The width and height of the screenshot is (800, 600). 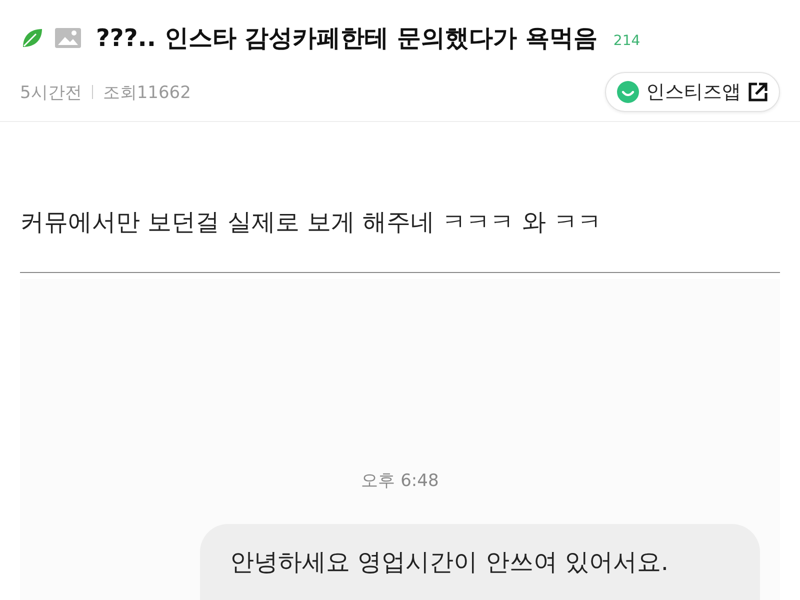 I want to click on image-icon, so click(x=68, y=38).